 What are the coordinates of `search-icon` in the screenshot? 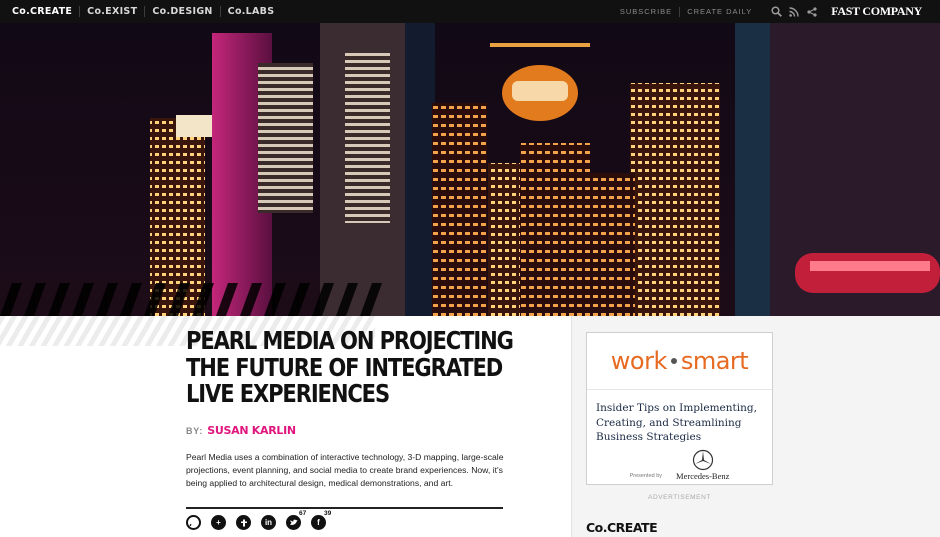 It's located at (776, 11).